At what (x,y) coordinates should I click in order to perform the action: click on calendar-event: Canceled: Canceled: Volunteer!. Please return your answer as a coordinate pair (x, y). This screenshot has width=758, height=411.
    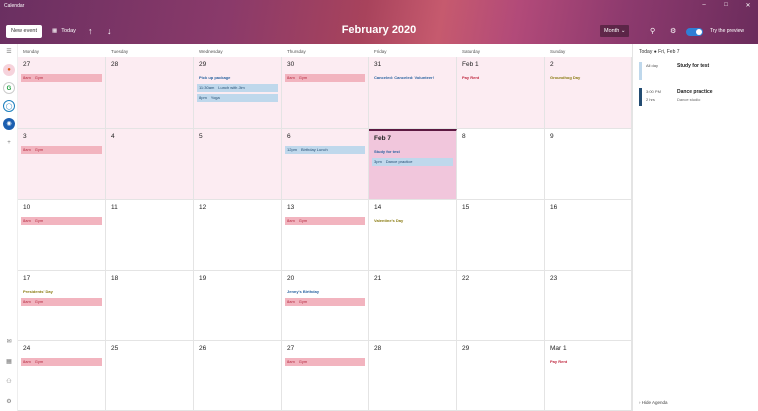
    Looking at the image, I should click on (412, 78).